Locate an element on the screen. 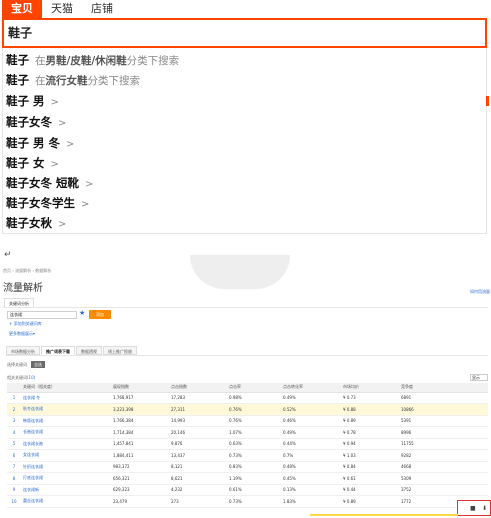 This screenshot has width=491, height=518. table-cell: 0.48% is located at coordinates (311, 467).